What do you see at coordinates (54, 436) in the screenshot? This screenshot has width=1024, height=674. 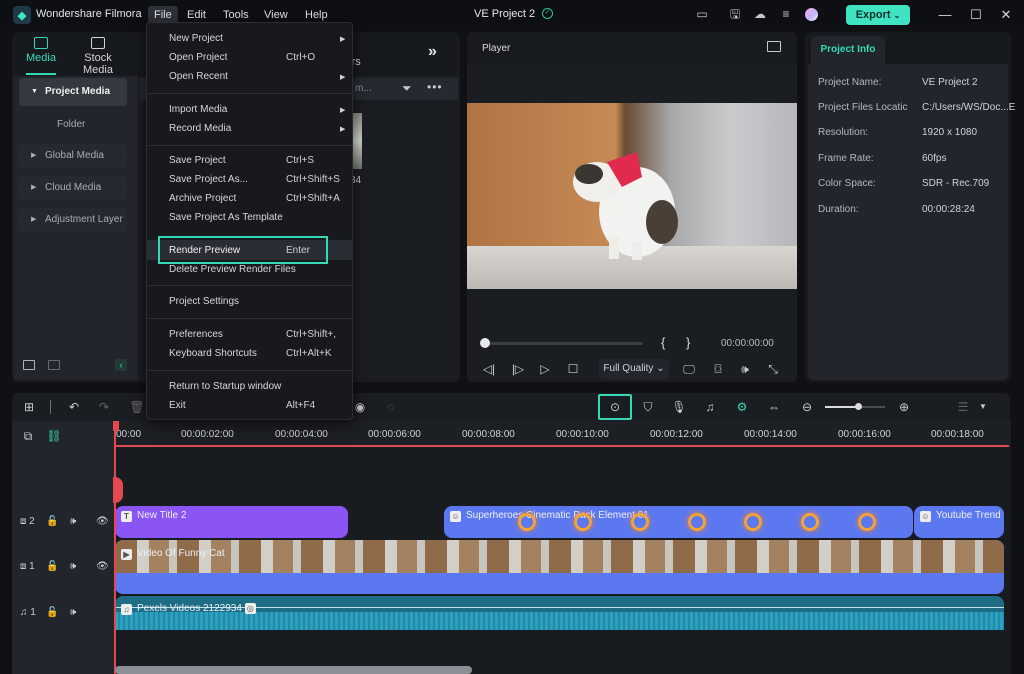 I see `link-icon: ⛓` at bounding box center [54, 436].